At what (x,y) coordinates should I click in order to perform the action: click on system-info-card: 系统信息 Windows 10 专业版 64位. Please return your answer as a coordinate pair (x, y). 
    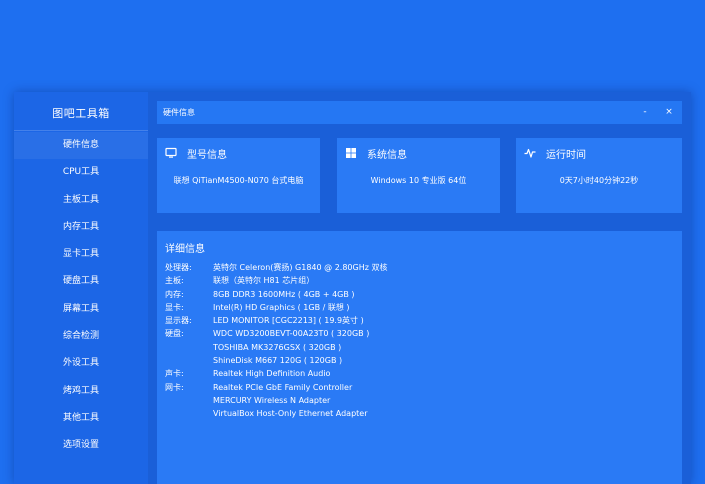
    Looking at the image, I should click on (418, 175).